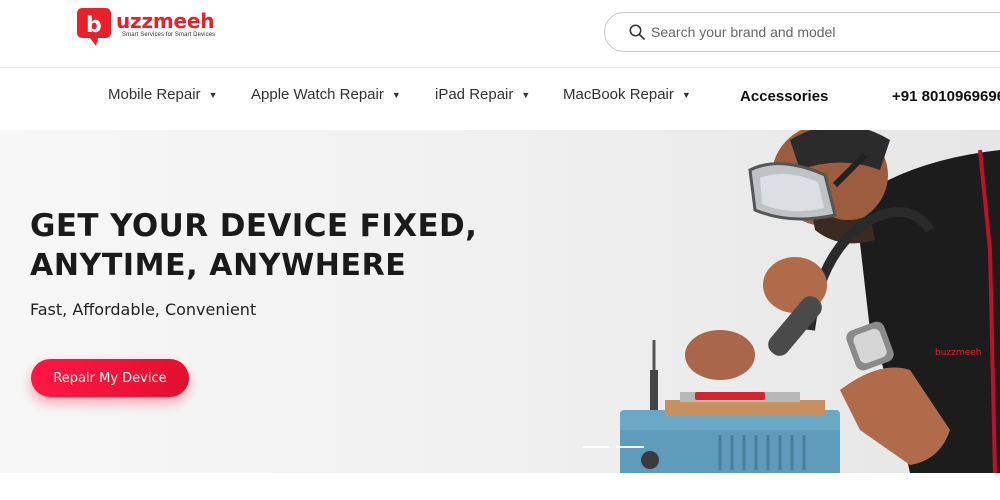 This screenshot has height=500, width=1000. I want to click on nav-label: Apple Watch Repair, so click(317, 94).